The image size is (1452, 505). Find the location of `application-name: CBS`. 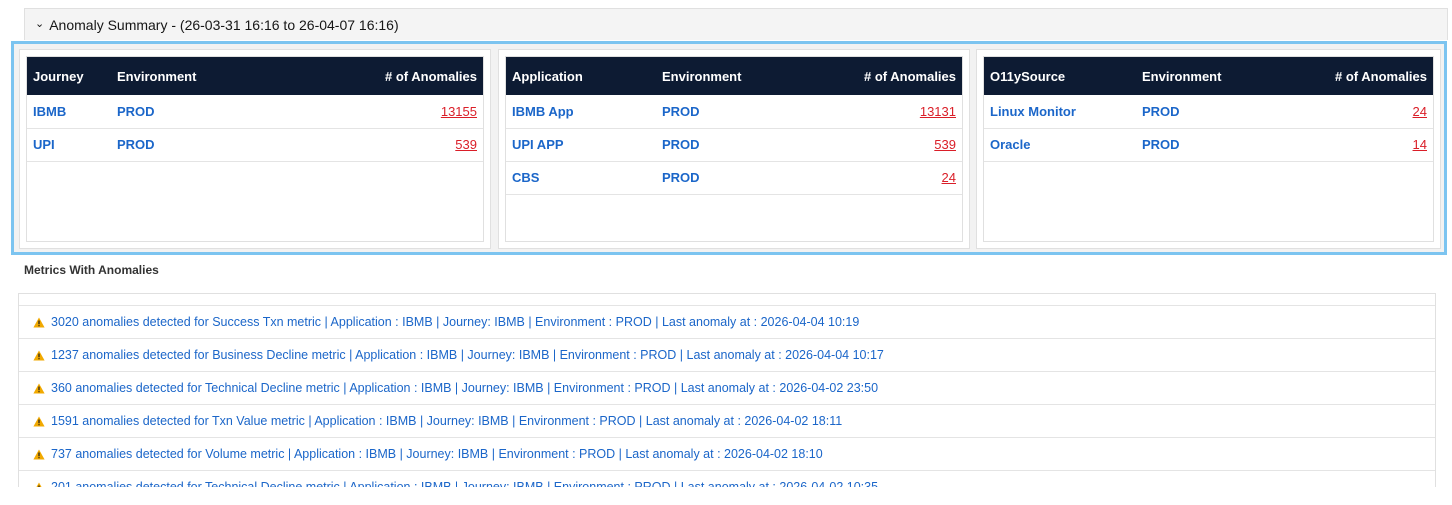

application-name: CBS is located at coordinates (581, 178).